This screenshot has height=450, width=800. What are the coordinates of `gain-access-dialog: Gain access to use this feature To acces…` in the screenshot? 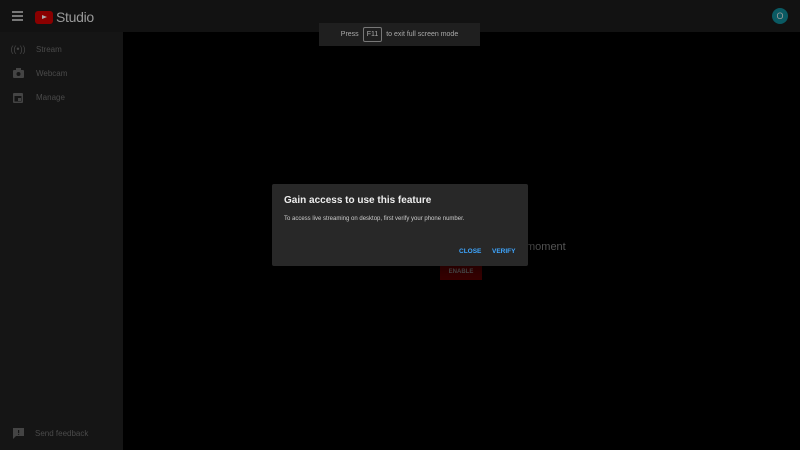 It's located at (400, 225).